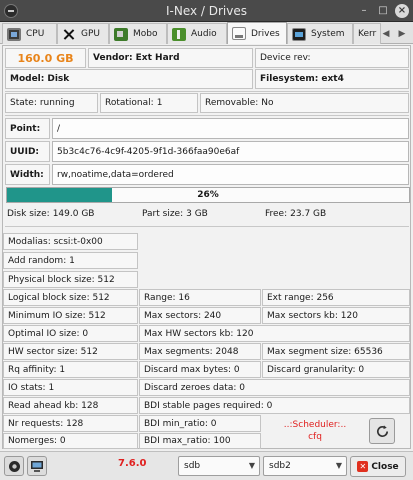  I want to click on drive-size: 160.0 GB, so click(45, 58).